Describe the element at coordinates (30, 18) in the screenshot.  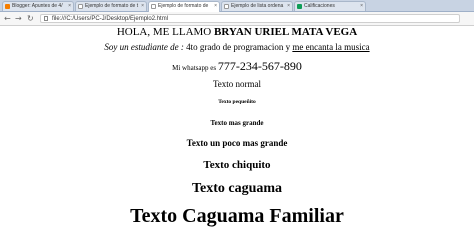
I see `reload-icon: ↻` at that location.